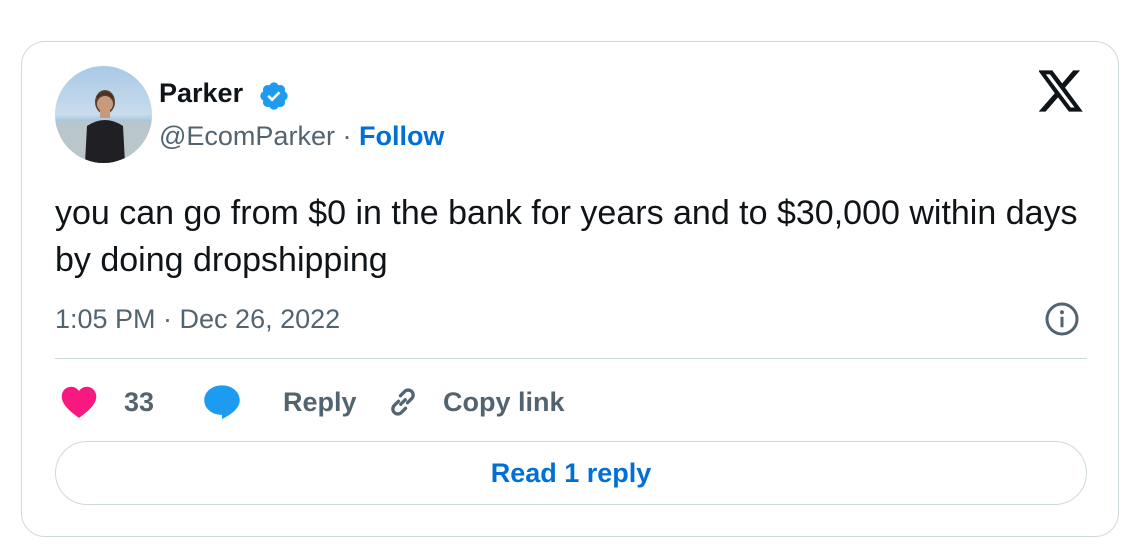  I want to click on verified-badge-icon, so click(274, 96).